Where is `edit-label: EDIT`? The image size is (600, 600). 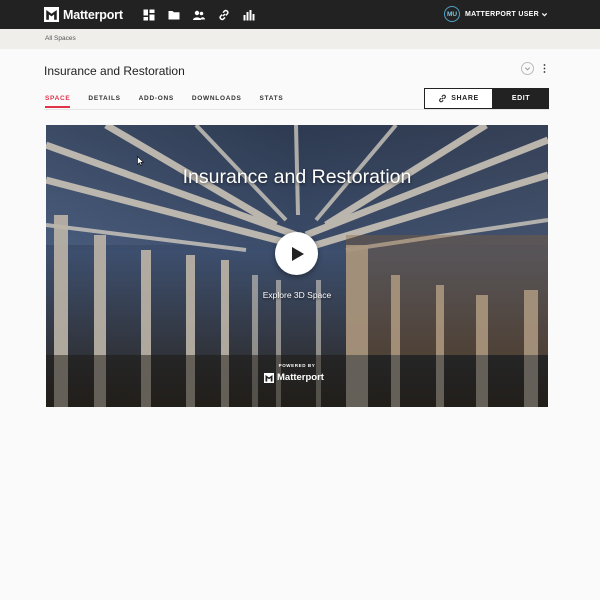
edit-label: EDIT is located at coordinates (521, 98).